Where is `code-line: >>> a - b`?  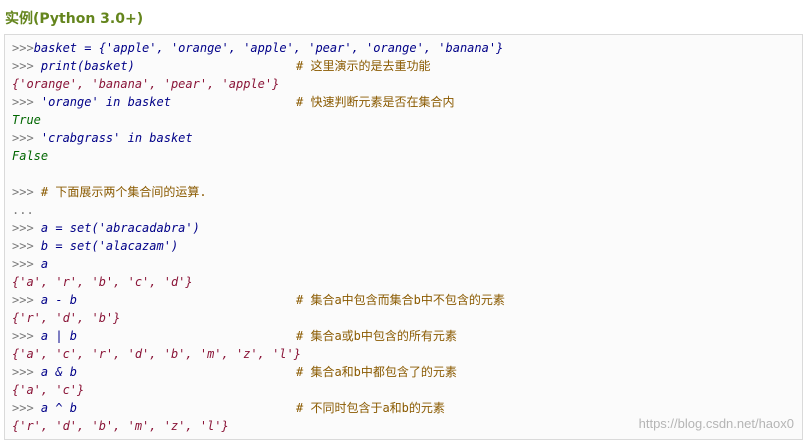
code-line: >>> a - b is located at coordinates (44, 300).